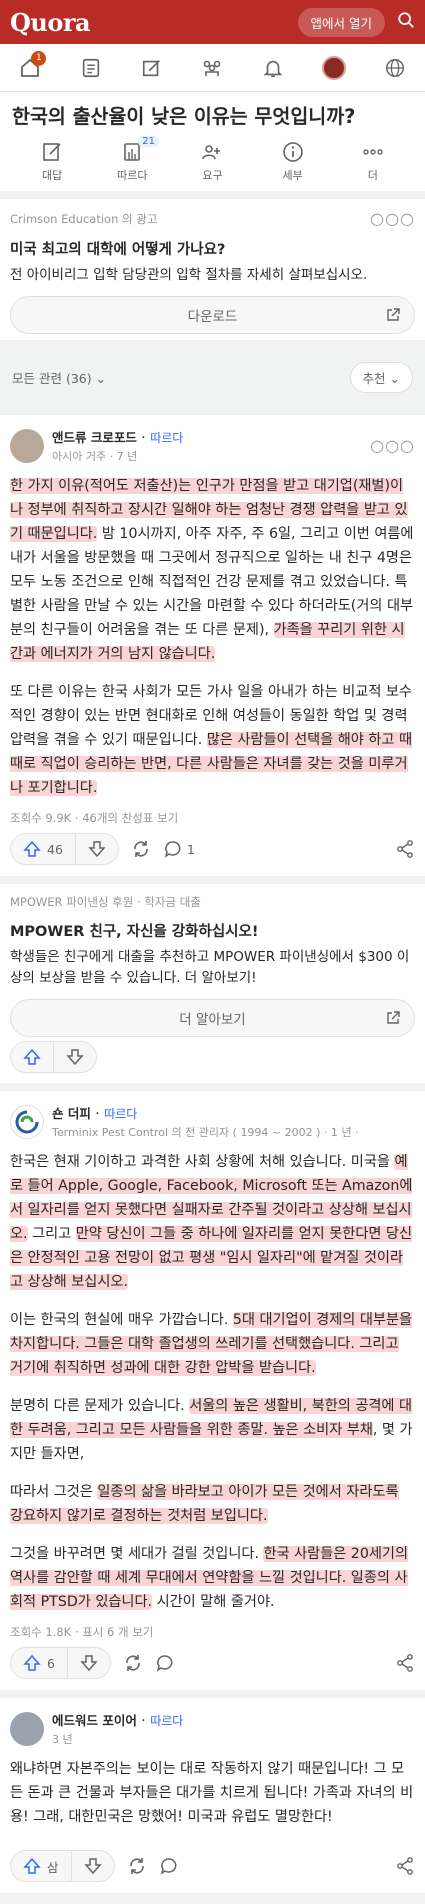 The image size is (425, 1904). I want to click on upvote-count: 6, so click(51, 1663).